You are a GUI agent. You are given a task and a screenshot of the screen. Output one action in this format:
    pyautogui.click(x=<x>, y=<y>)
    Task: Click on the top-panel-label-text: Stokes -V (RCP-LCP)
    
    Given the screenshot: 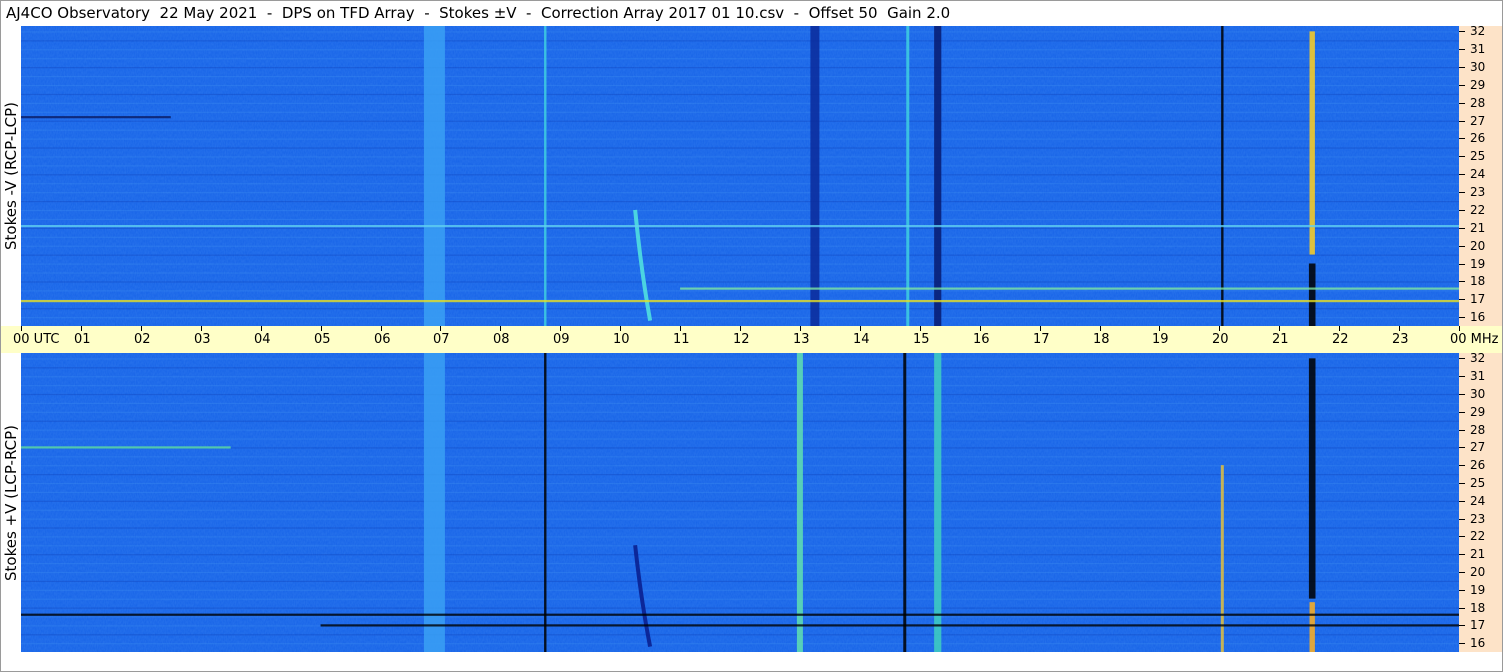 What is the action you would take?
    pyautogui.click(x=10, y=176)
    